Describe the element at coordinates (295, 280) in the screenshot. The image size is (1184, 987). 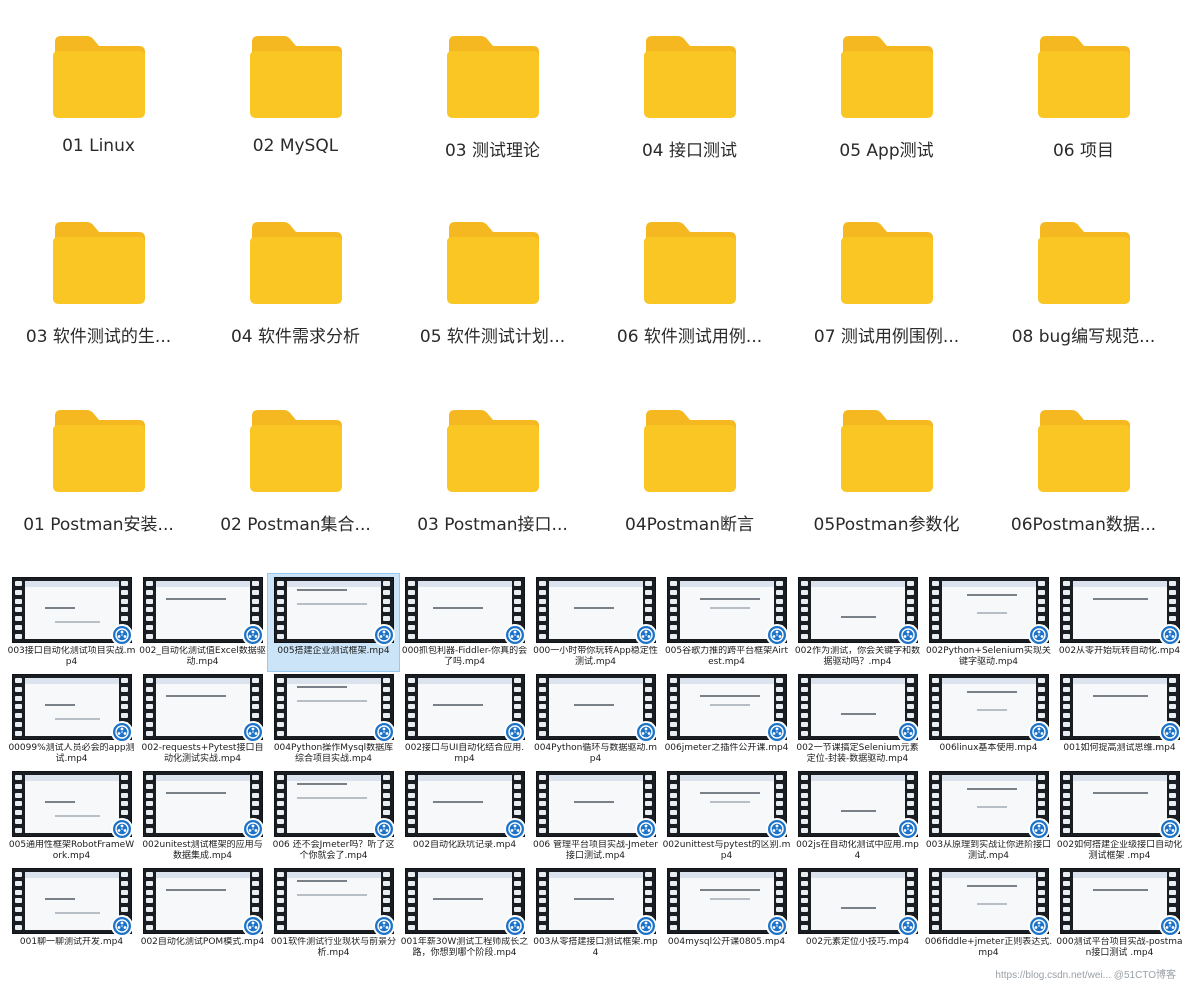
I see `folder-item: 04 软件需求分析` at that location.